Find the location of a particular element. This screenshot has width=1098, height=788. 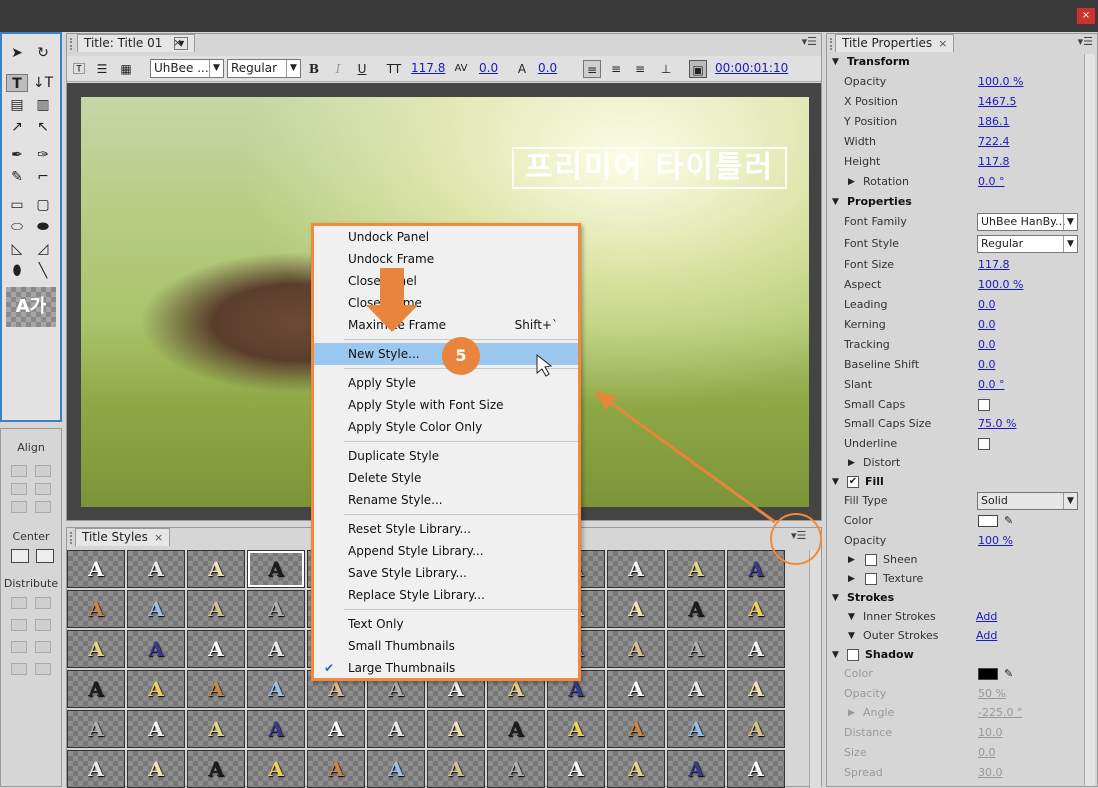

tab-stops-icon: ⊥ is located at coordinates (666, 69).